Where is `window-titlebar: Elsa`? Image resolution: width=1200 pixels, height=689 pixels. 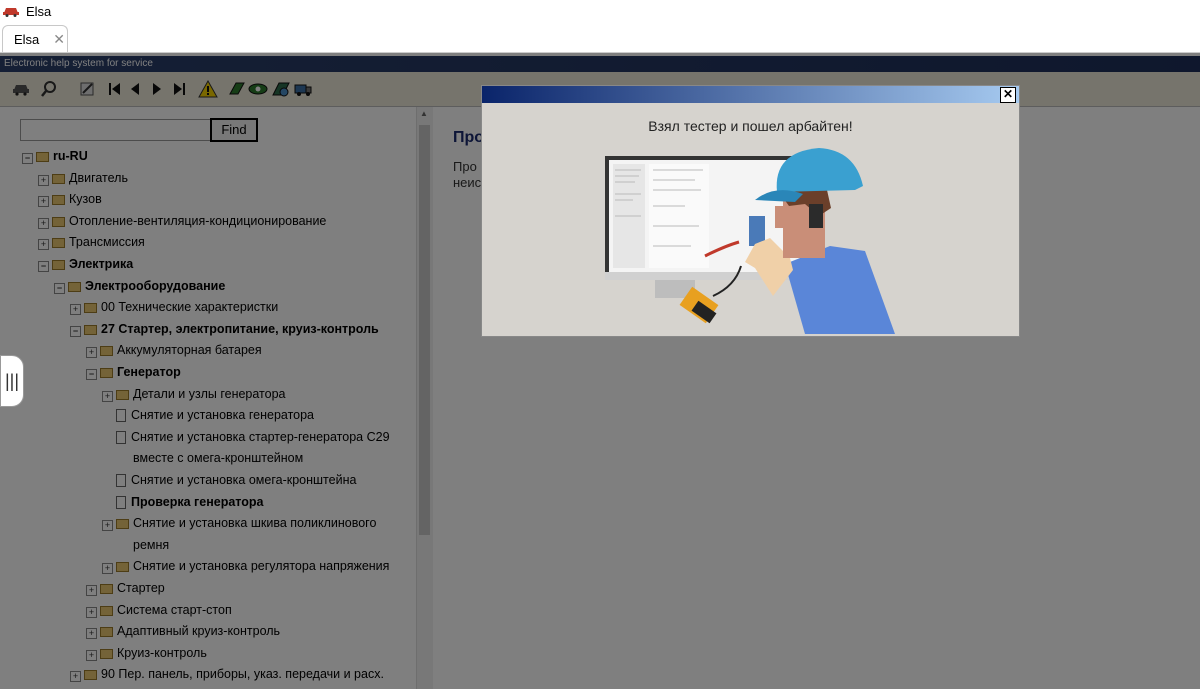 window-titlebar: Elsa is located at coordinates (600, 11).